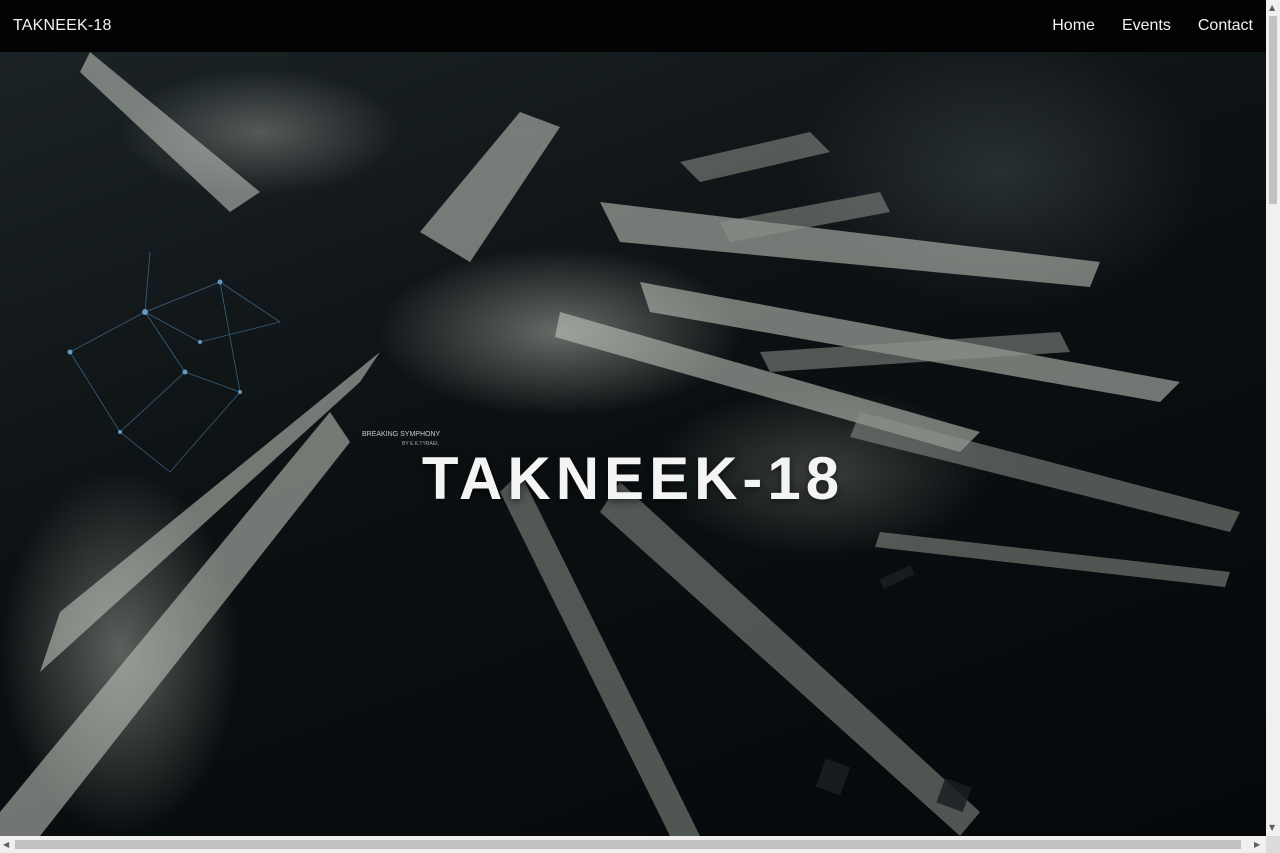 The image size is (1280, 853). I want to click on vertical-scrollbar: ▲ ▼, so click(1273, 418).